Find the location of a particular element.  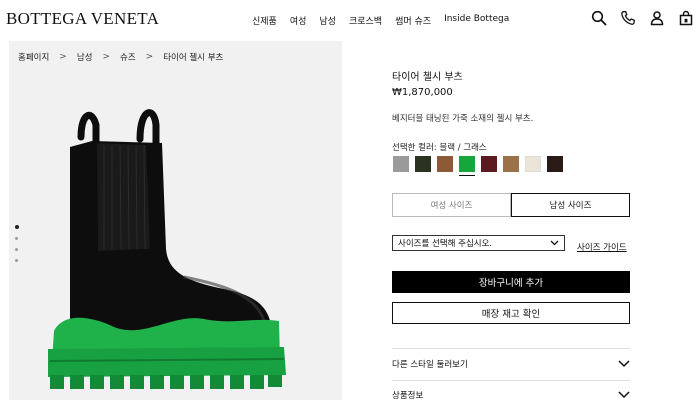

main-nav: 신제품 여성 남성 크로스백 썸머 슈즈 Inside Bottega is located at coordinates (380, 20).